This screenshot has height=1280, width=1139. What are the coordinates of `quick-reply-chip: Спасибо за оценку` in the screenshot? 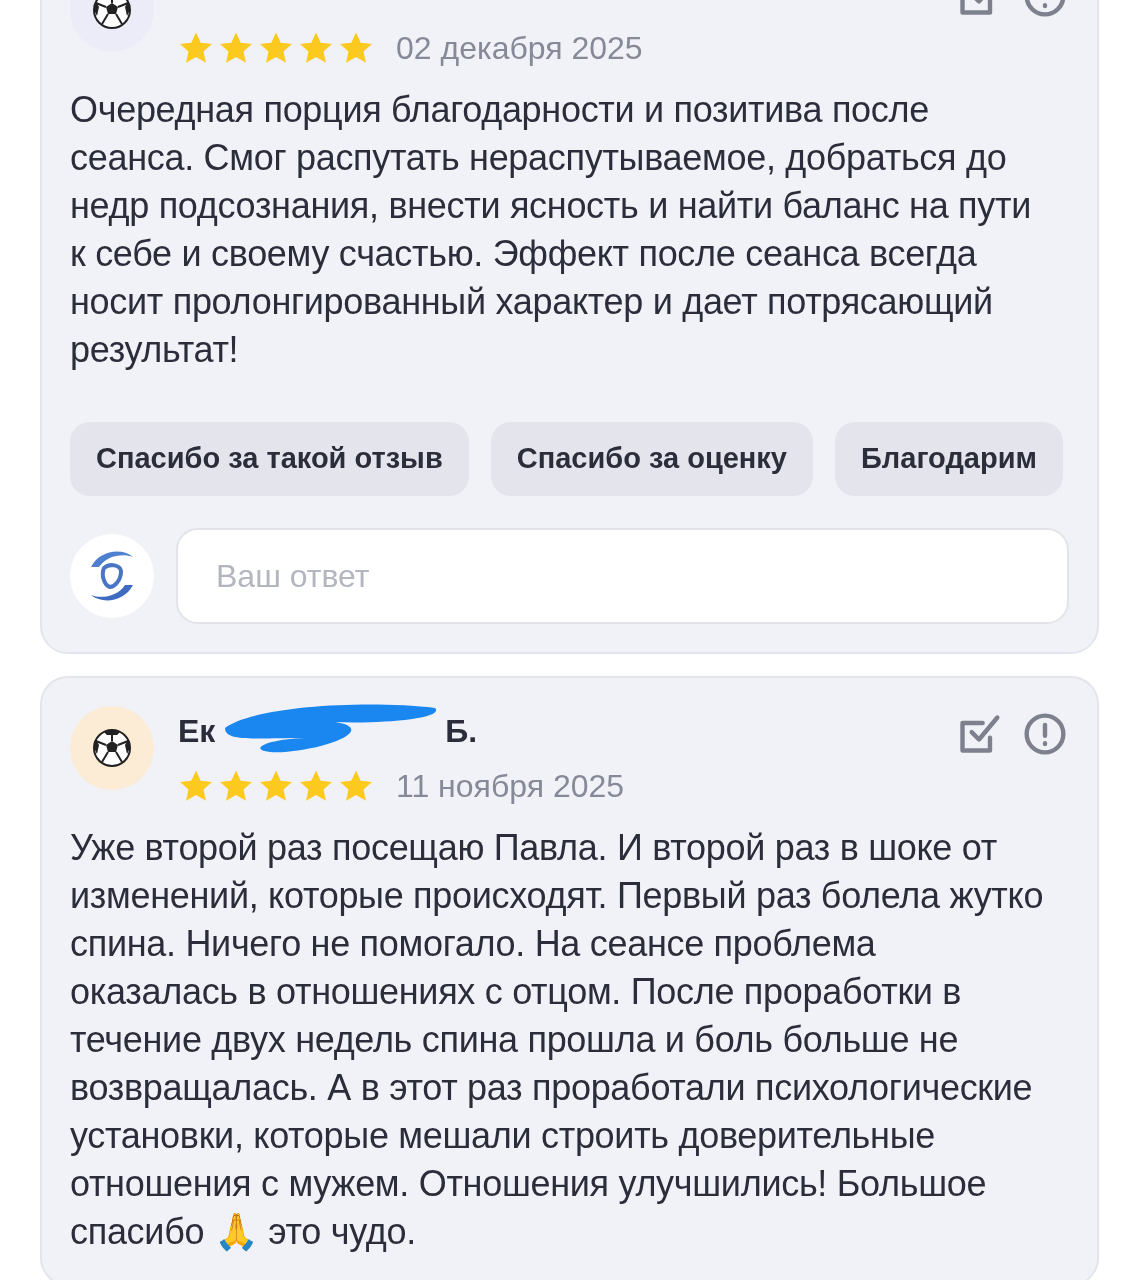 It's located at (651, 459).